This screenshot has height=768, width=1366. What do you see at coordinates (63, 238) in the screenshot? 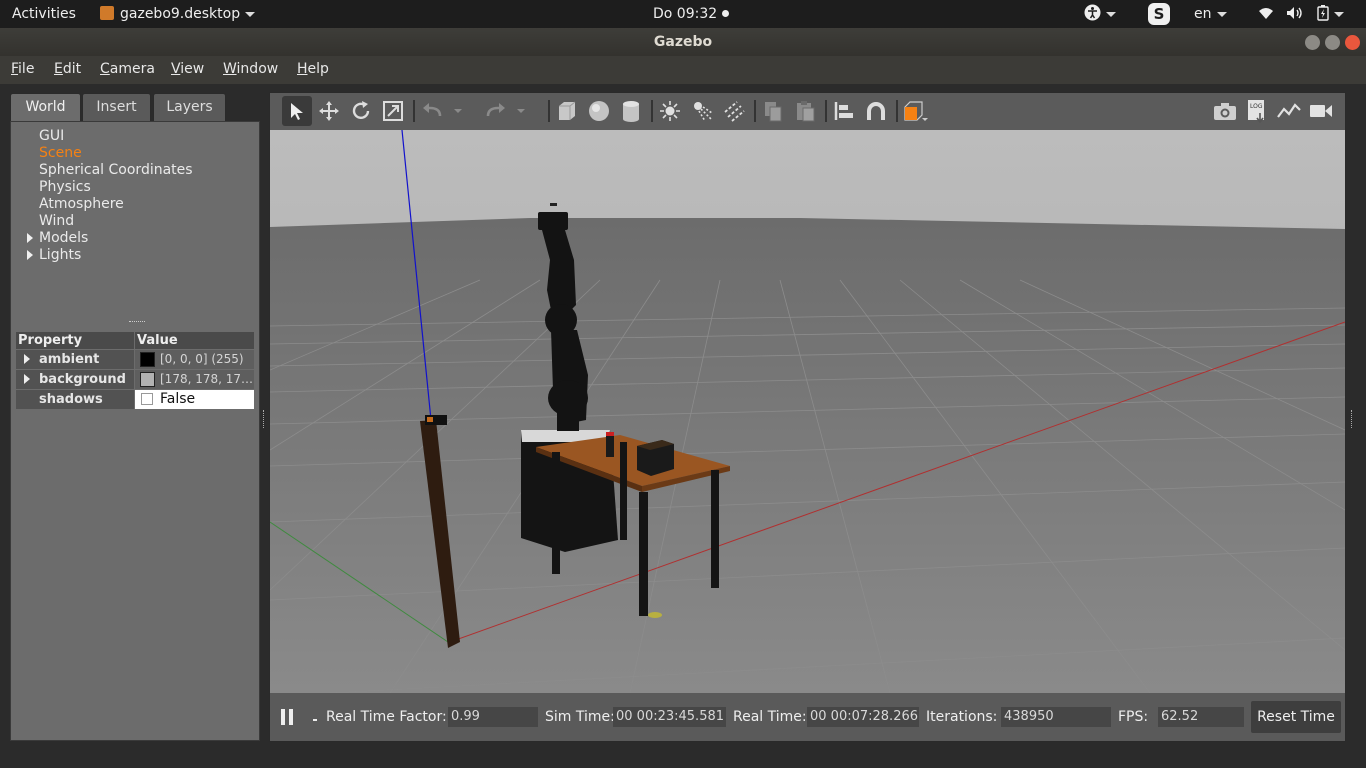
I see `tree-item-models: Models` at bounding box center [63, 238].